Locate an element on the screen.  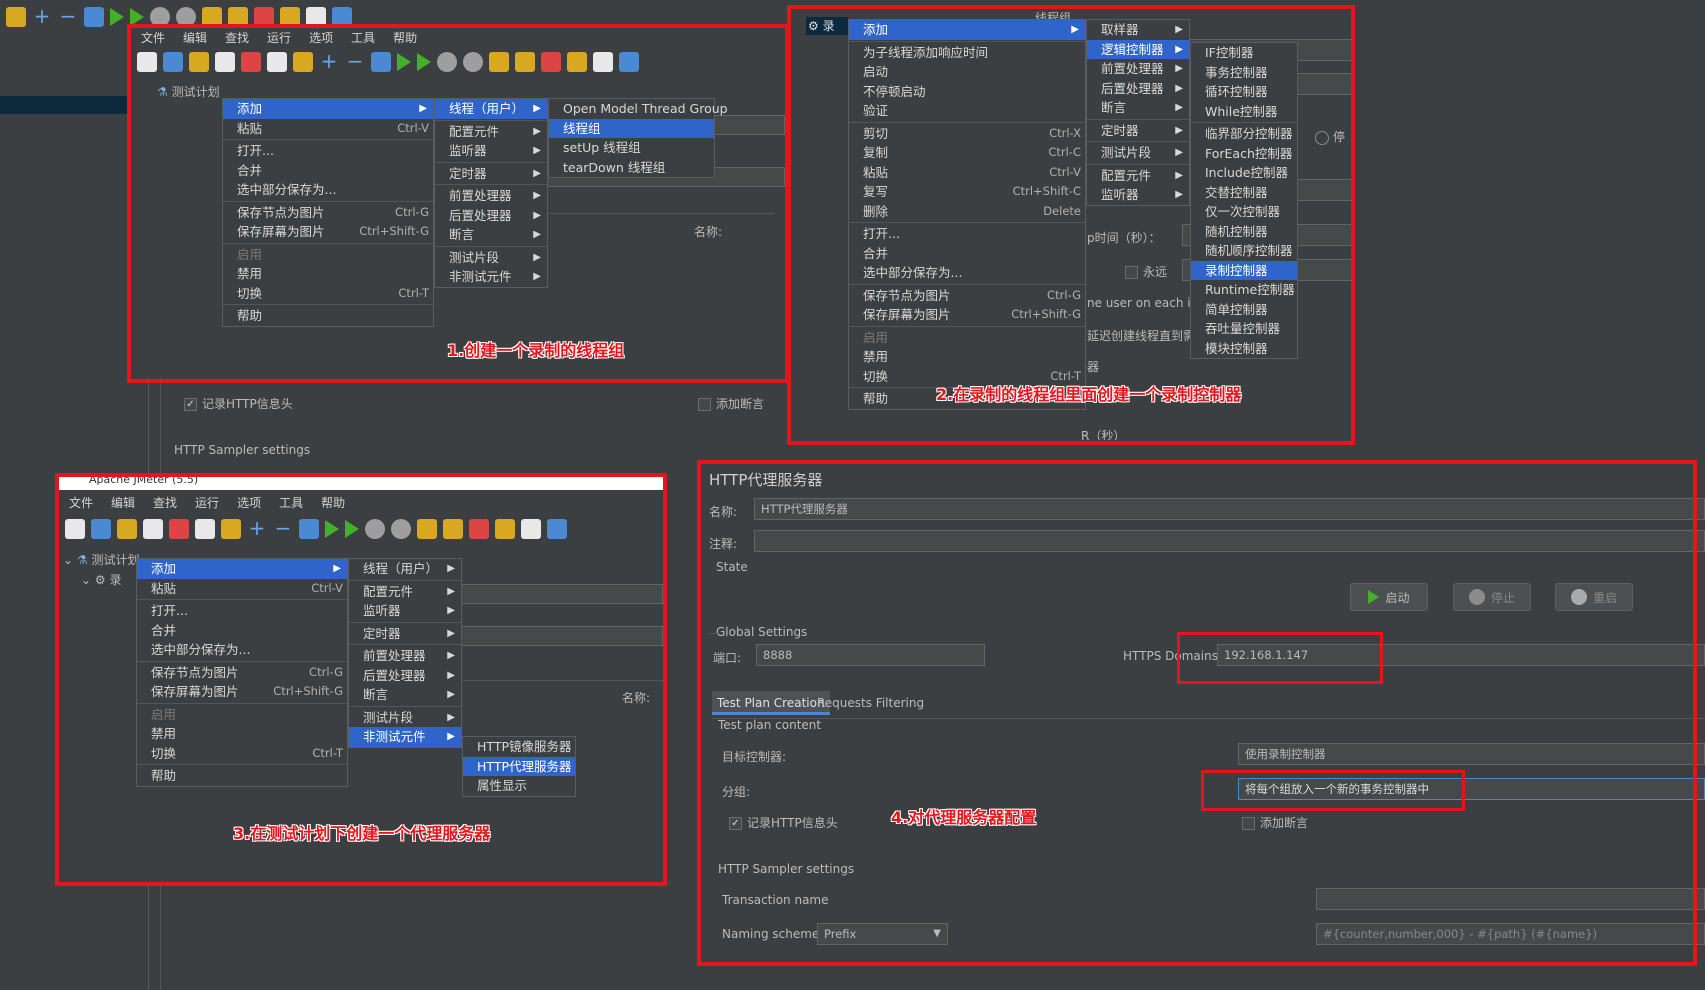
menu-search: 查找 is located at coordinates (164, 502).